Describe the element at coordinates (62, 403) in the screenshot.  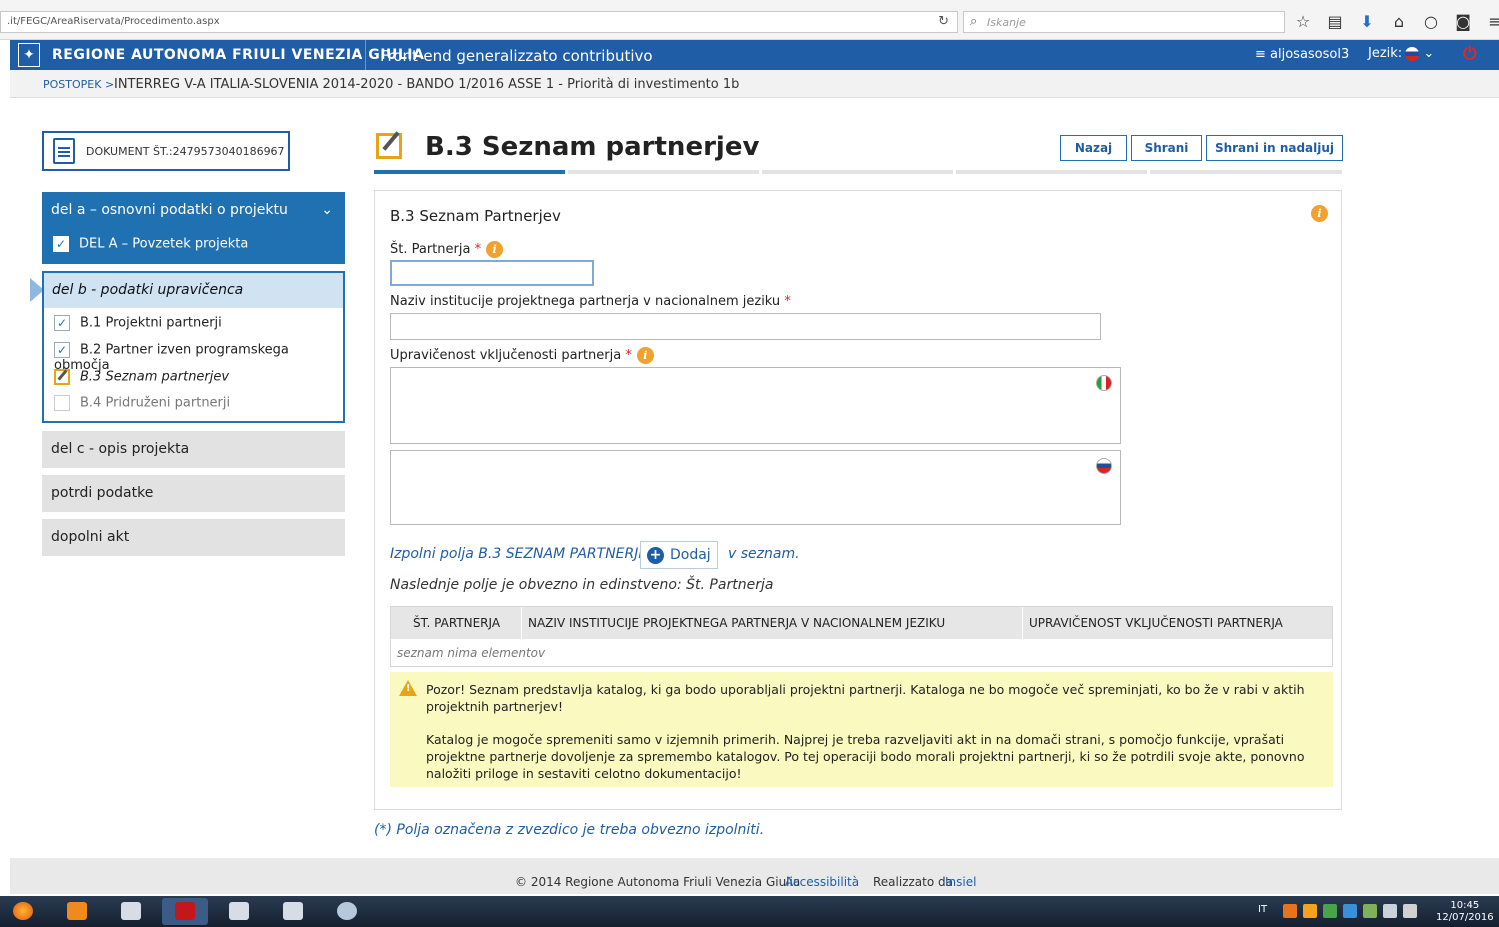
I see `checkbox-empty-icon` at that location.